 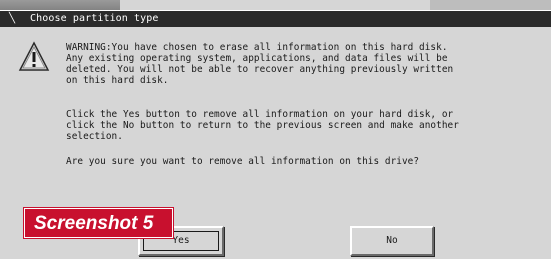 What do you see at coordinates (34, 56) in the screenshot?
I see `warning-icon` at bounding box center [34, 56].